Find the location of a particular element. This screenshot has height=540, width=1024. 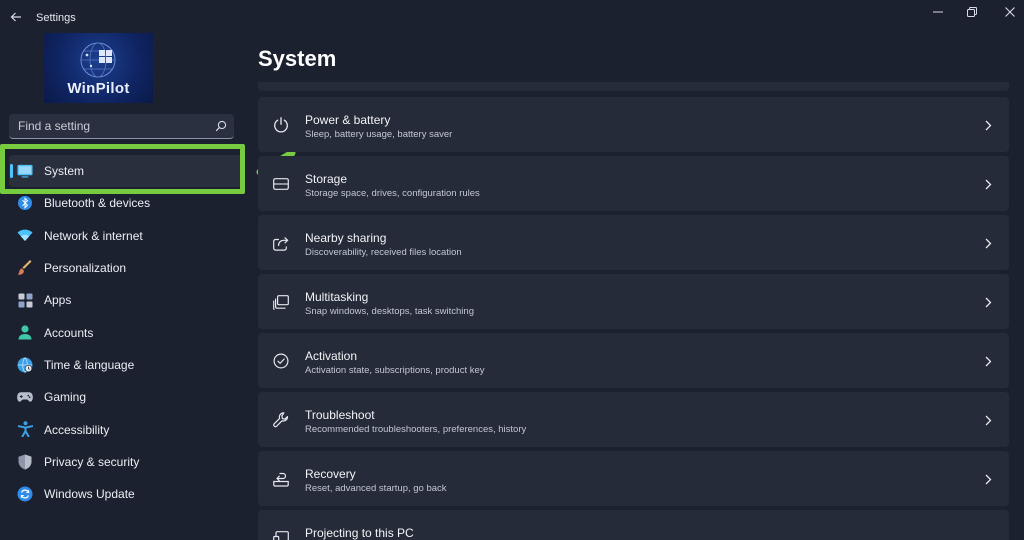

sidebar-item-label: System is located at coordinates (64, 171).